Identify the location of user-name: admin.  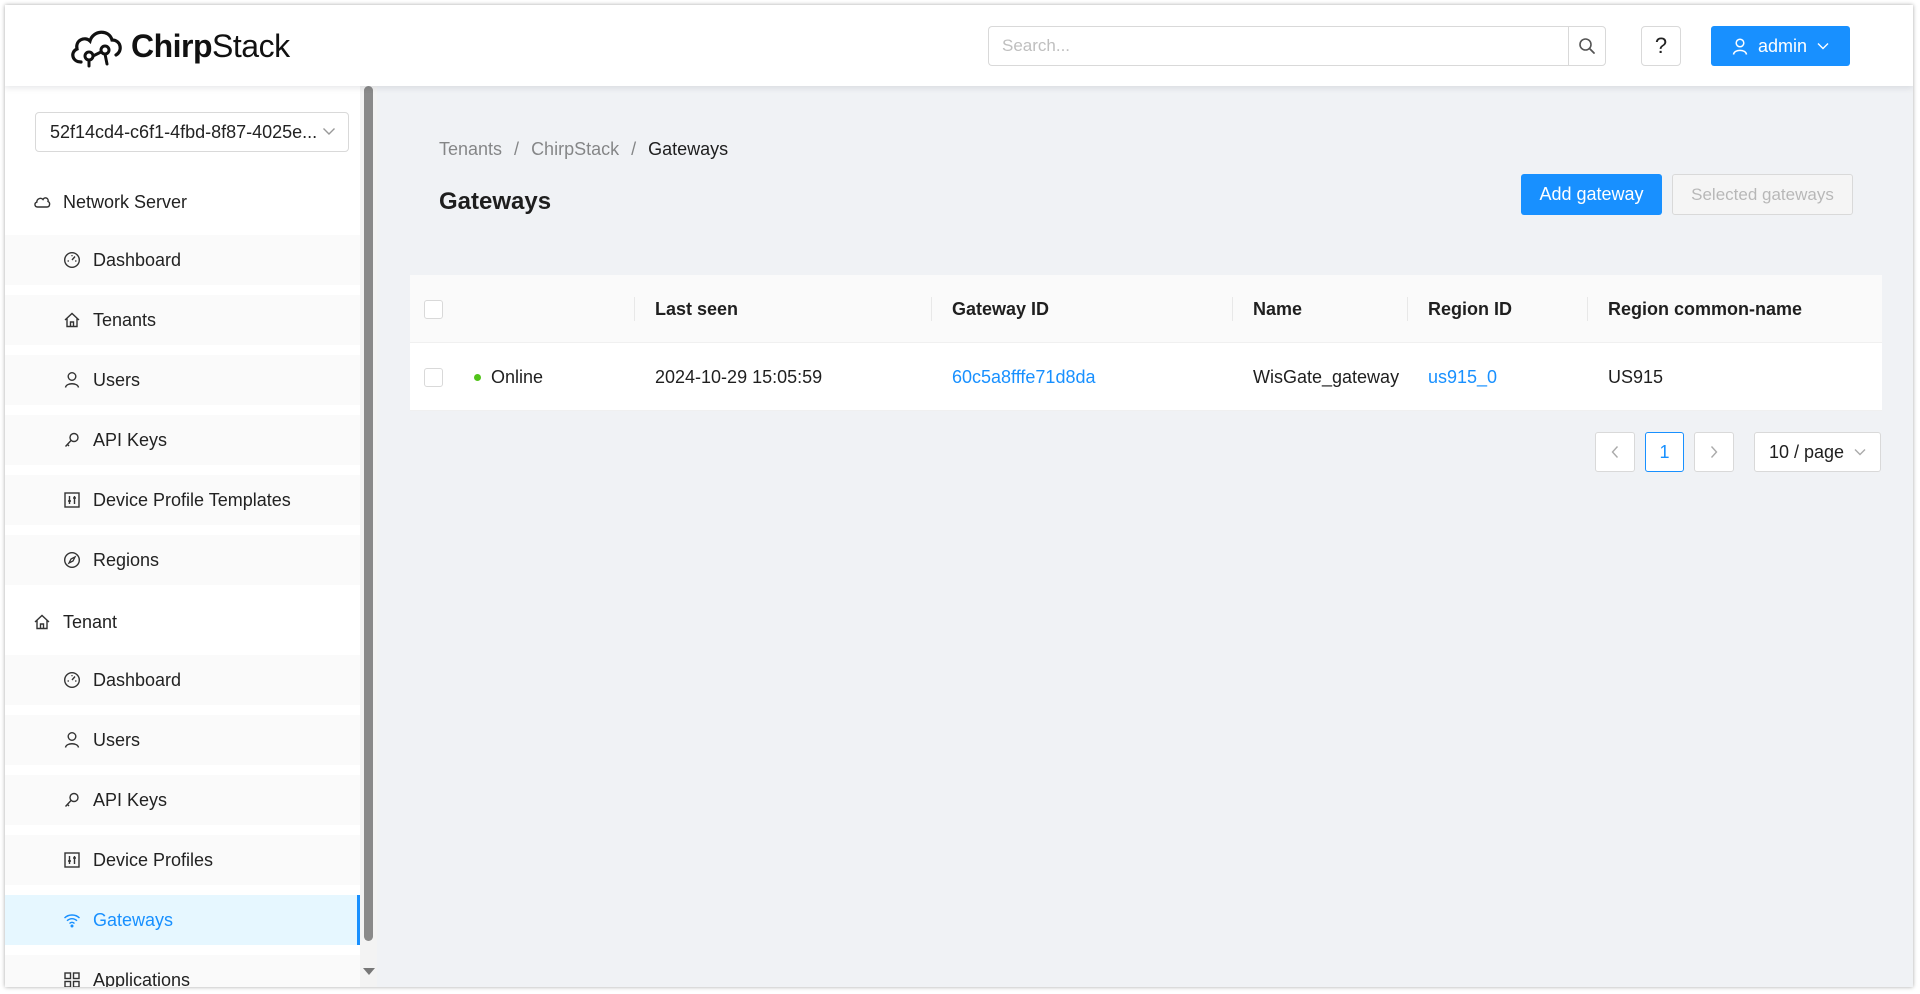
(1782, 45).